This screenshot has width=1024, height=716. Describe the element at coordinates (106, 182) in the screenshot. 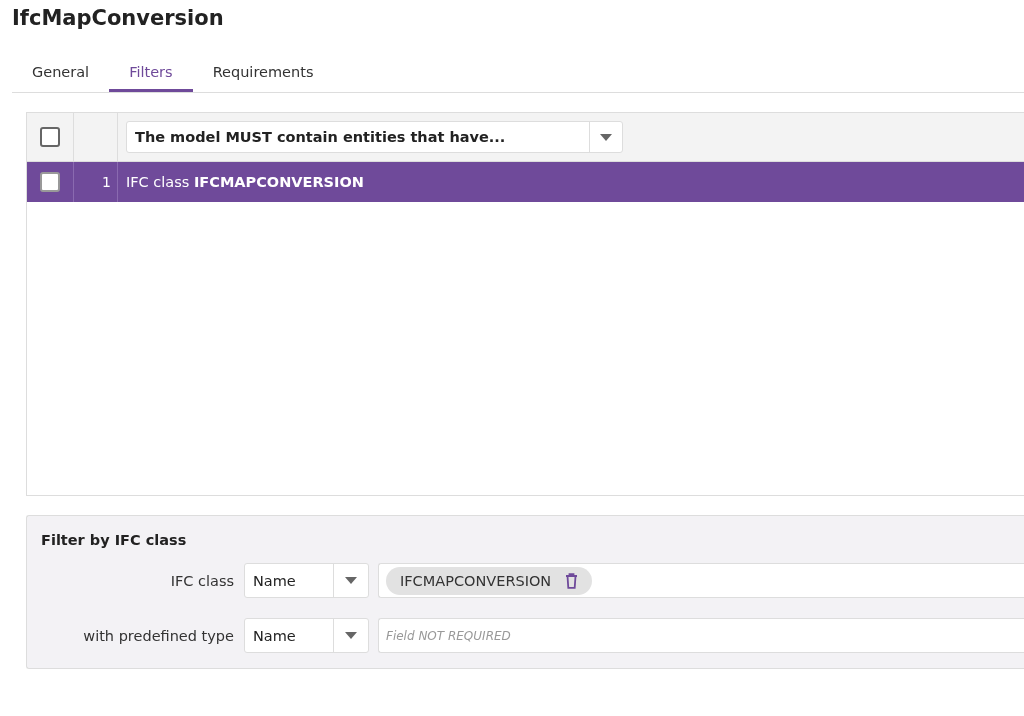

I see `row-number: 1` at that location.